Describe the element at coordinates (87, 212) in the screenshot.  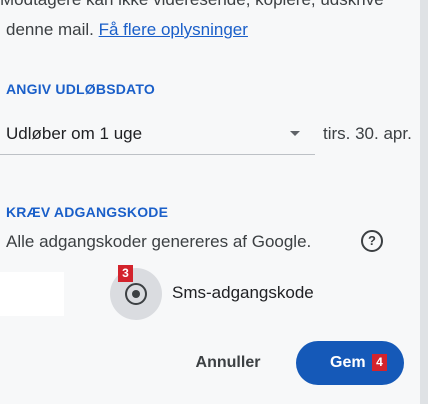
I see `password-heading: KRÆV ADGANGSKODE` at that location.